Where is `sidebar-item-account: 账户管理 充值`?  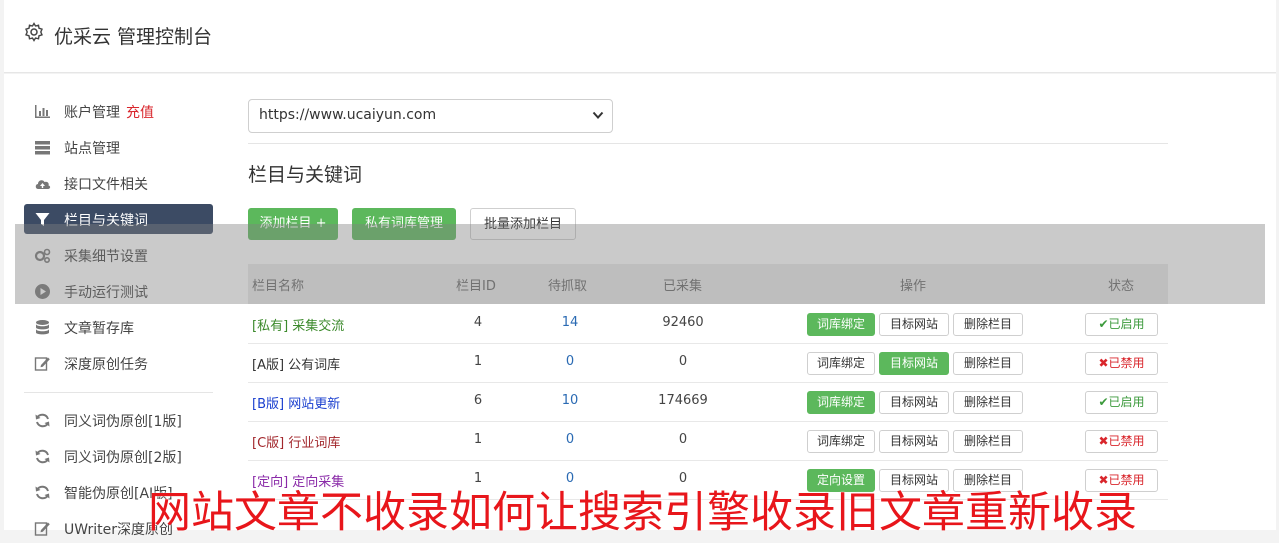
sidebar-item-account: 账户管理 充值 is located at coordinates (118, 111).